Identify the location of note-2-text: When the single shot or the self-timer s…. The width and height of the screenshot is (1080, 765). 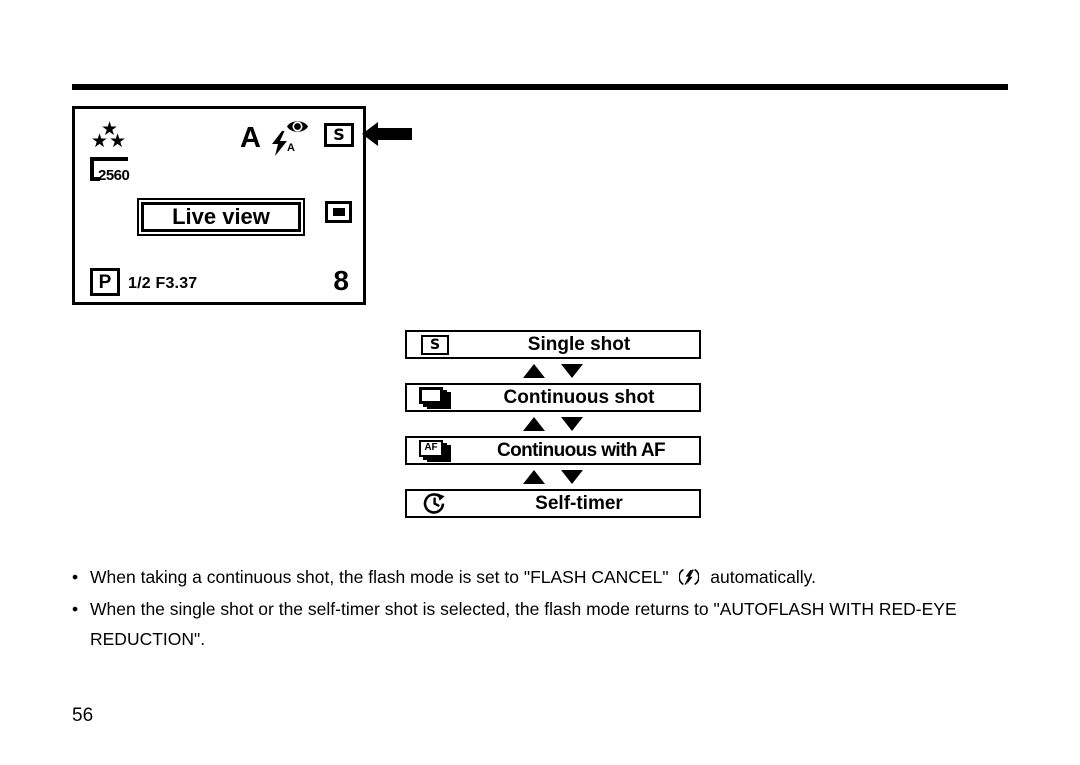
(523, 624).